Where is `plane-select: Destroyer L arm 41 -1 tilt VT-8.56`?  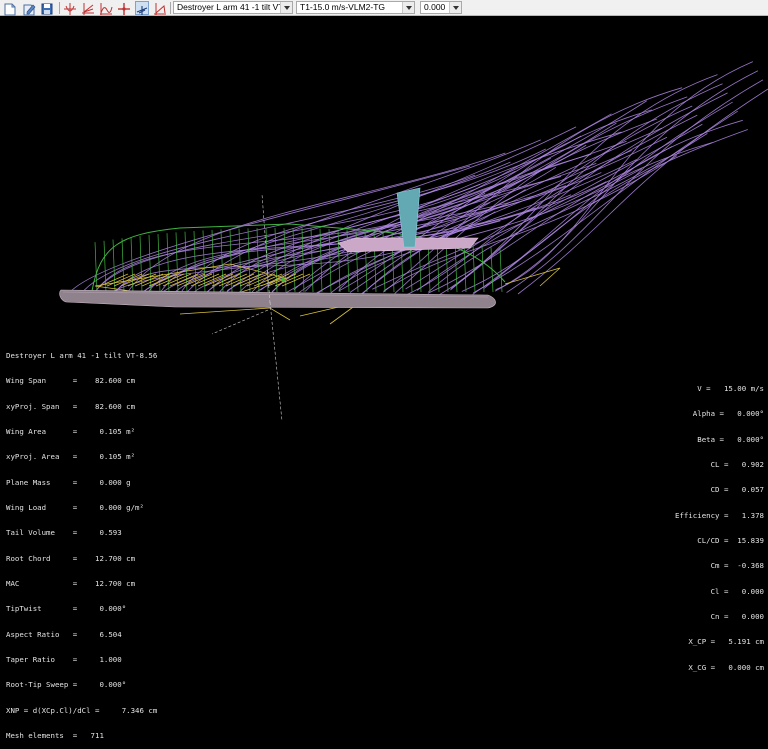
plane-select: Destroyer L arm 41 -1 tilt VT-8.56 is located at coordinates (233, 7).